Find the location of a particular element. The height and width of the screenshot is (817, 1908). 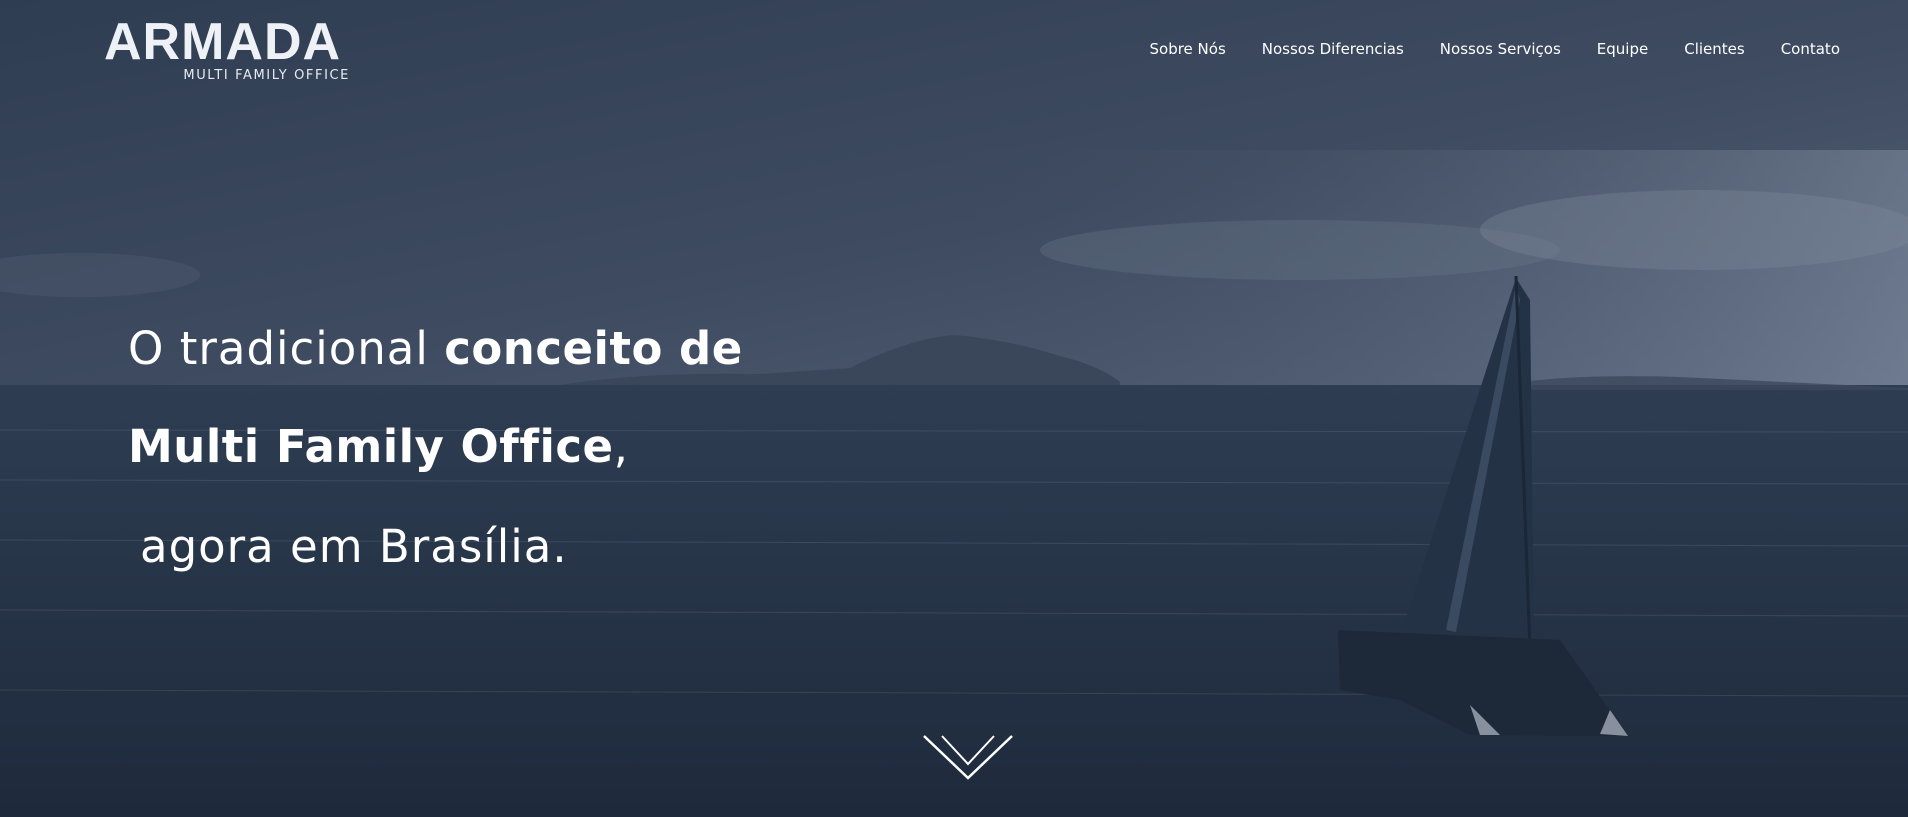

headline-line-2-bold: Multi Family Office is located at coordinates (371, 446).